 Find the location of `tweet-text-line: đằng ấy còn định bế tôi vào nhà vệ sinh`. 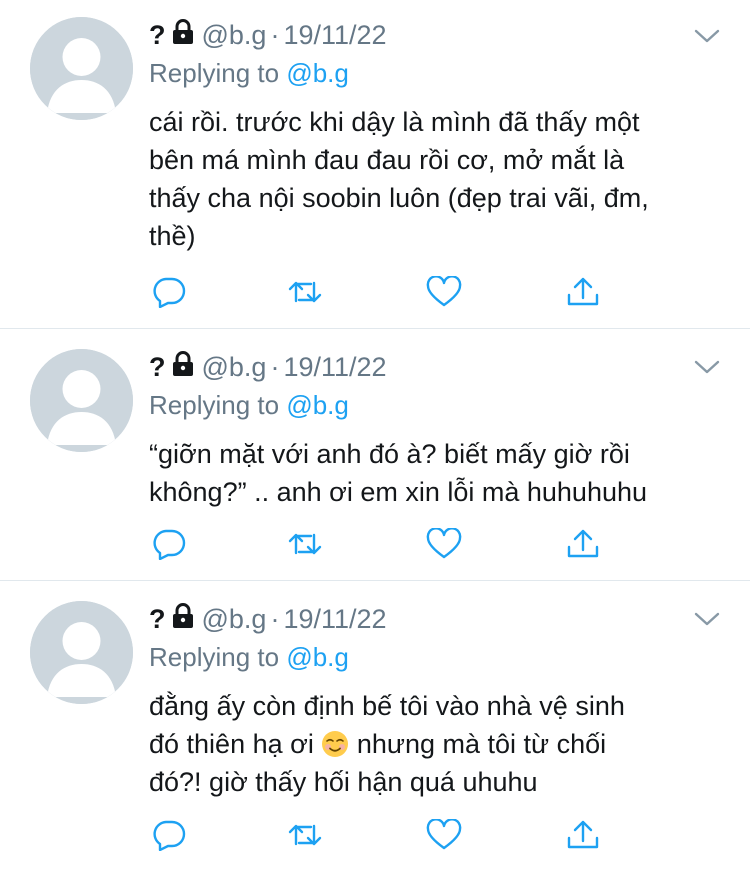

tweet-text-line: đằng ấy còn định bế tôi vào nhà vệ sinh is located at coordinates (387, 706).